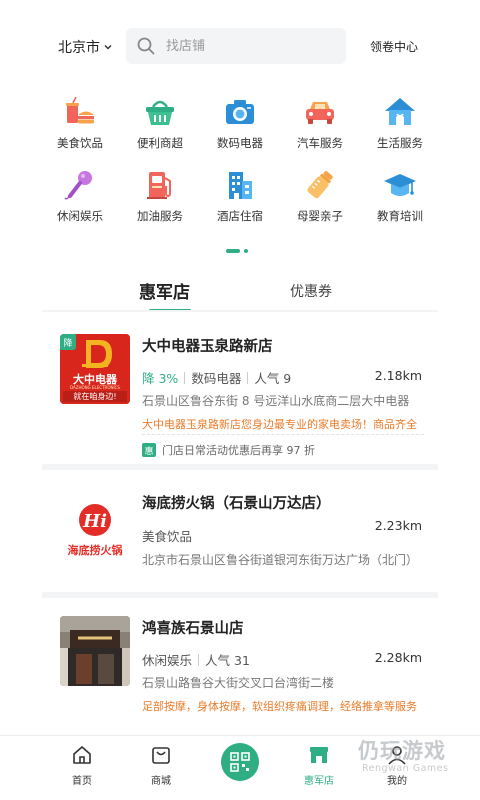 The width and height of the screenshot is (480, 800). What do you see at coordinates (160, 143) in the screenshot?
I see `category-label: 便利商超` at bounding box center [160, 143].